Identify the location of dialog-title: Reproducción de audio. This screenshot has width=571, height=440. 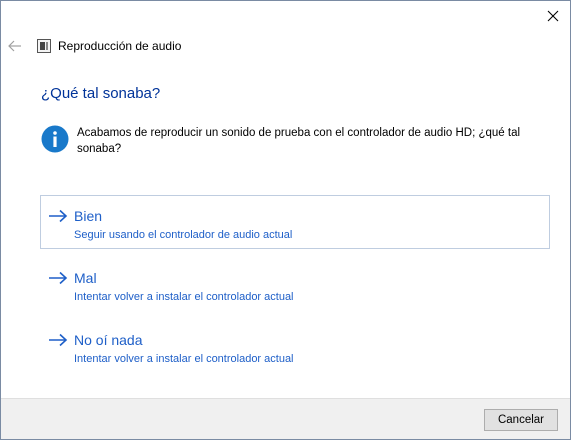
(120, 46).